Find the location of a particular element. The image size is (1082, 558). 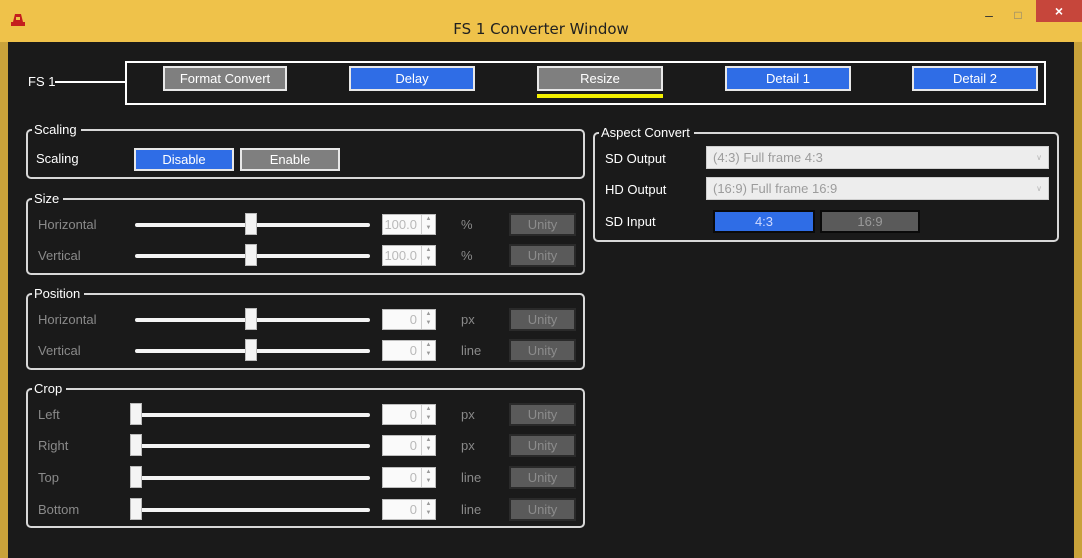

crop-top-unity-button: Unity is located at coordinates (542, 477).